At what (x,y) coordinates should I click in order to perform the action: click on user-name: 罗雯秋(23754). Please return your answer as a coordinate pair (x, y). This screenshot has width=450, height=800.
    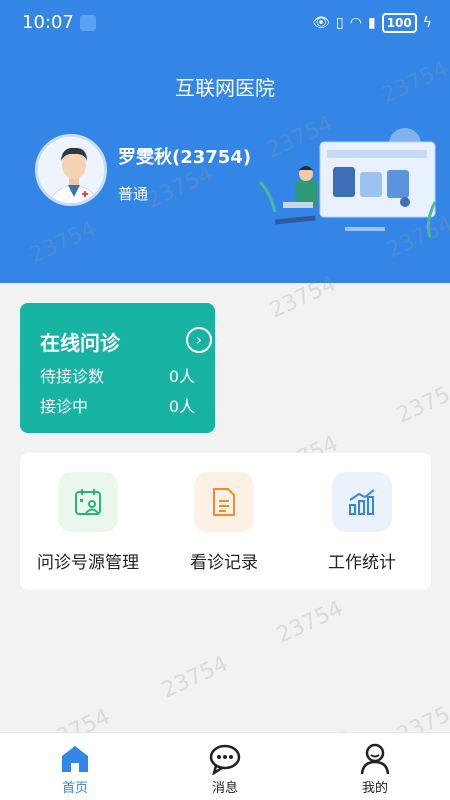
    Looking at the image, I should click on (185, 157).